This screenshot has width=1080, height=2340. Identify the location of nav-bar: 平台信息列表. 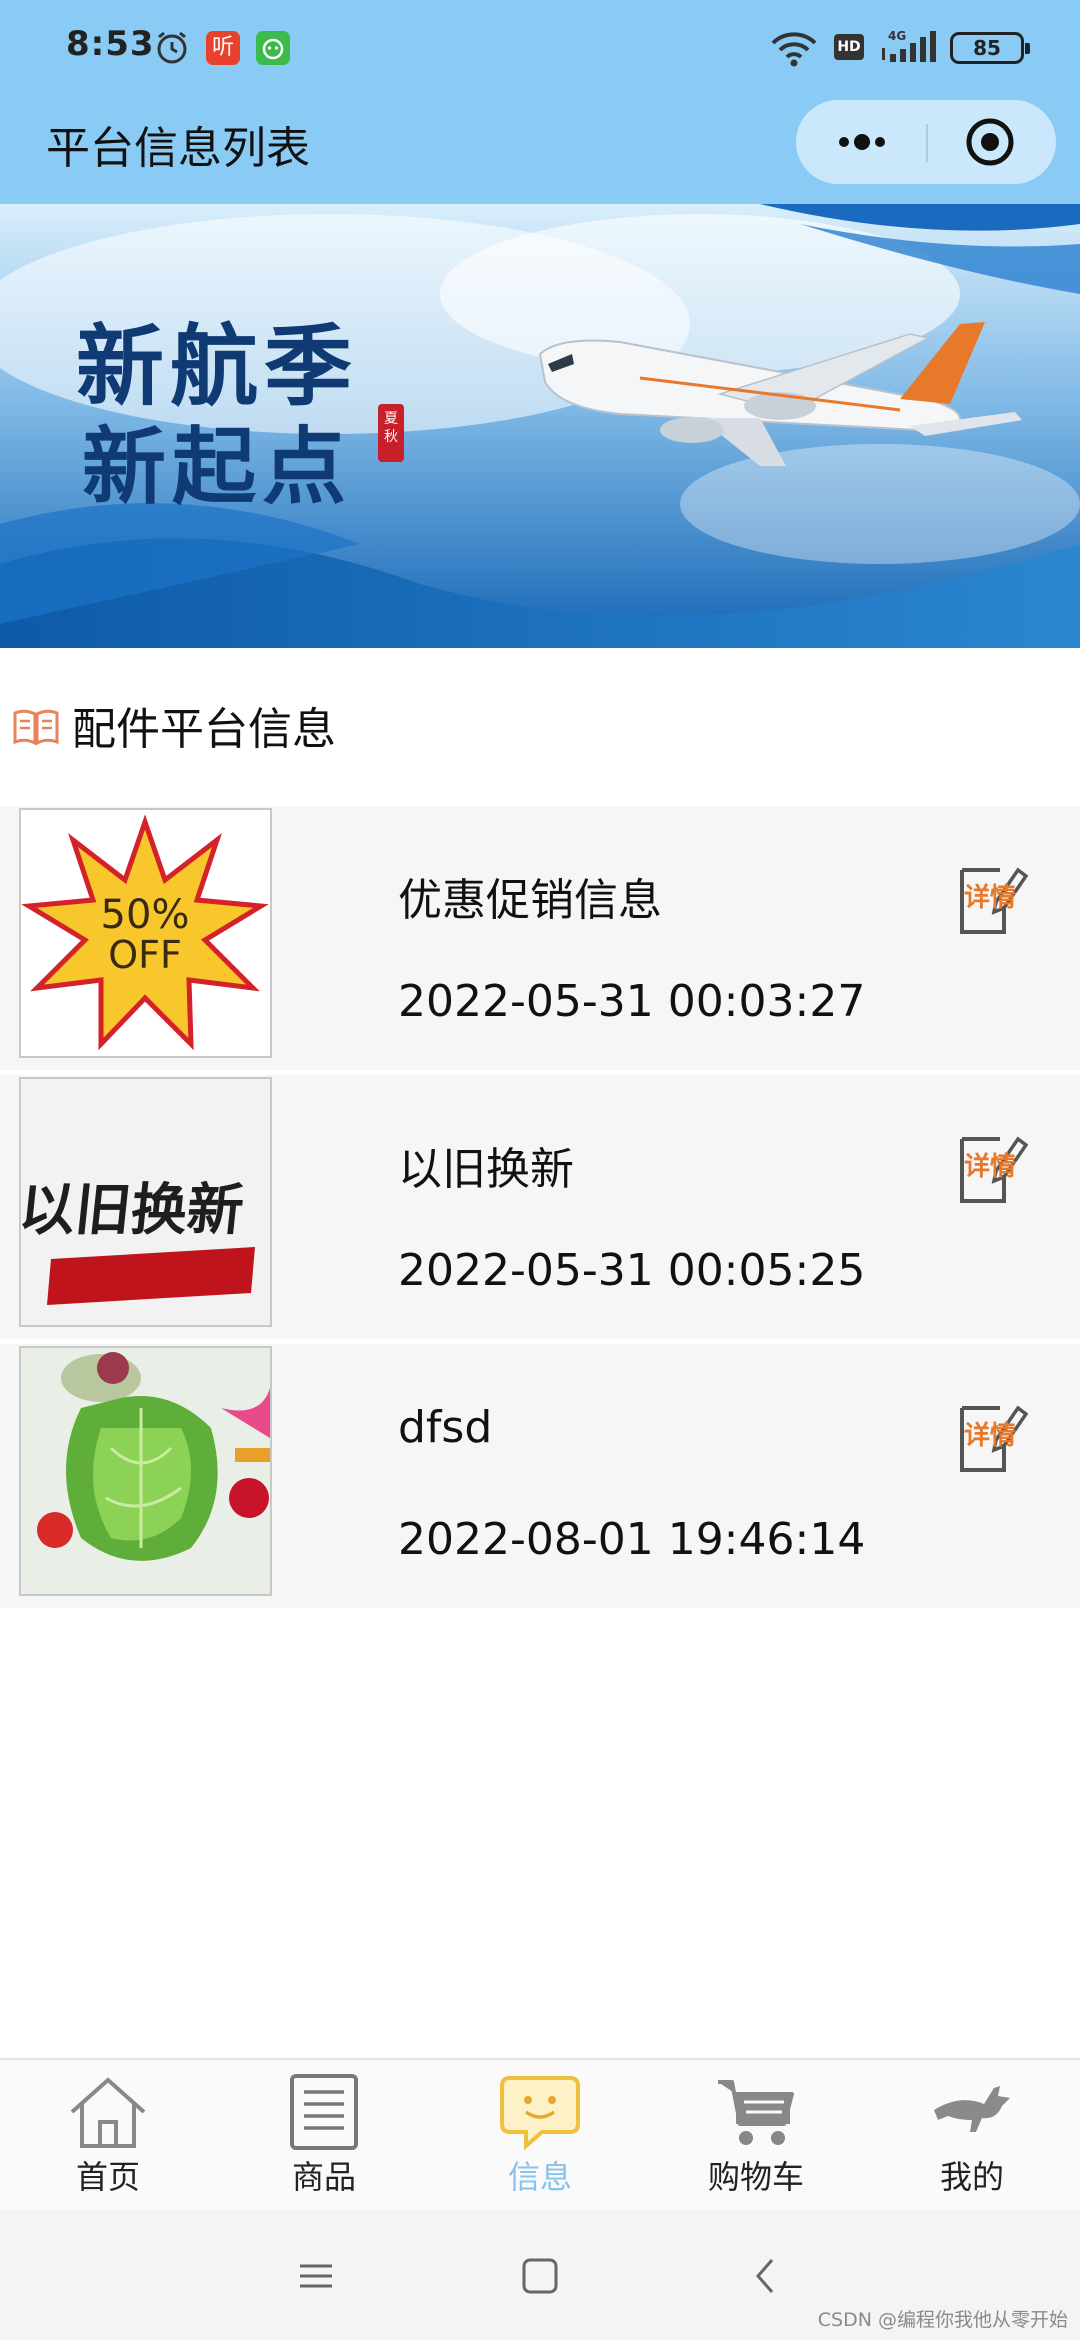
(540, 150).